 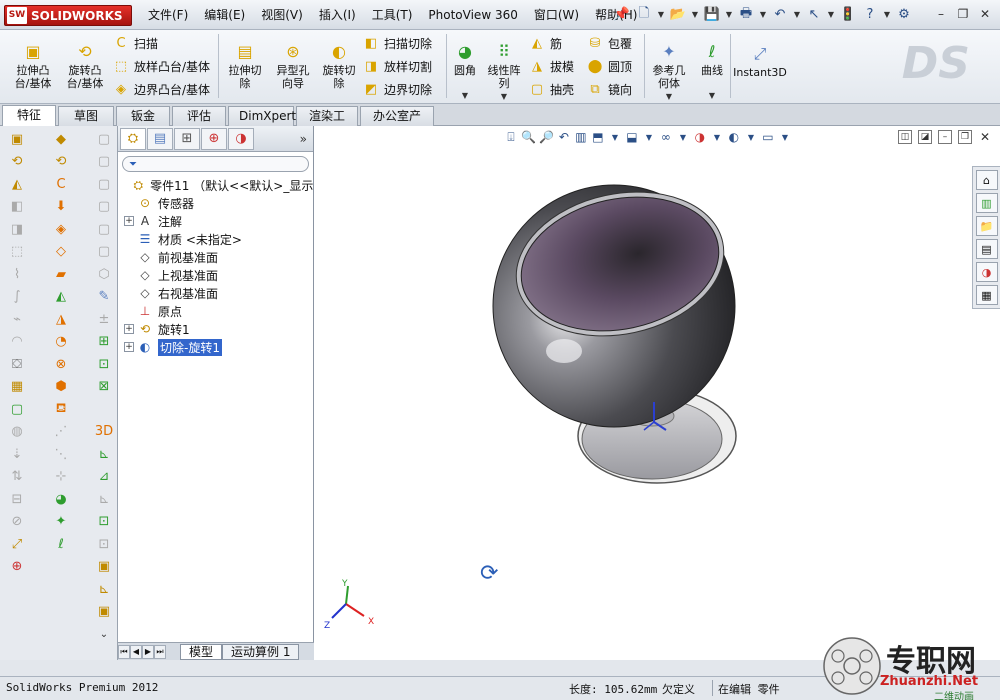 What do you see at coordinates (678, 14) in the screenshot?
I see `open-folder-icon: 📂` at bounding box center [678, 14].